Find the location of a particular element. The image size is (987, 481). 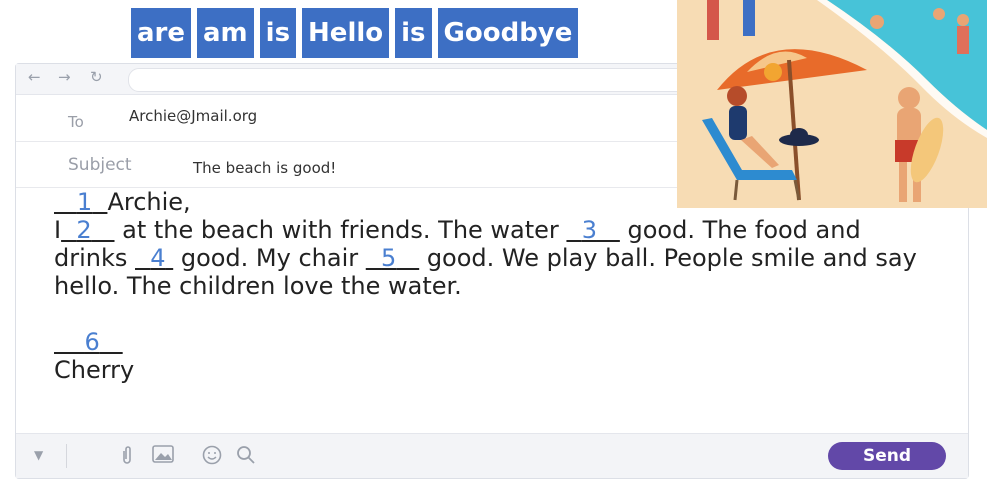

beach-illustration is located at coordinates (832, 104).